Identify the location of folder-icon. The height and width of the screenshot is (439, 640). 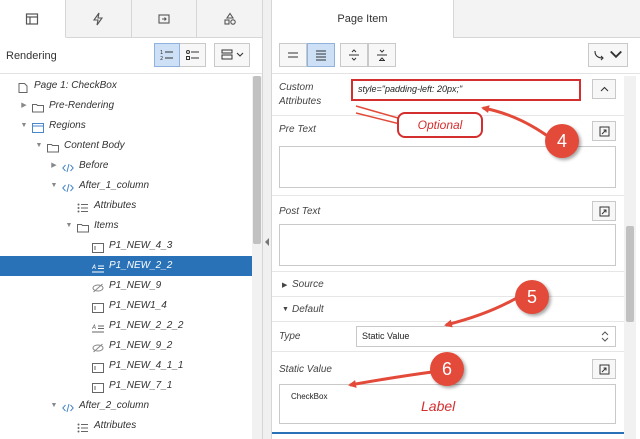
(53, 147).